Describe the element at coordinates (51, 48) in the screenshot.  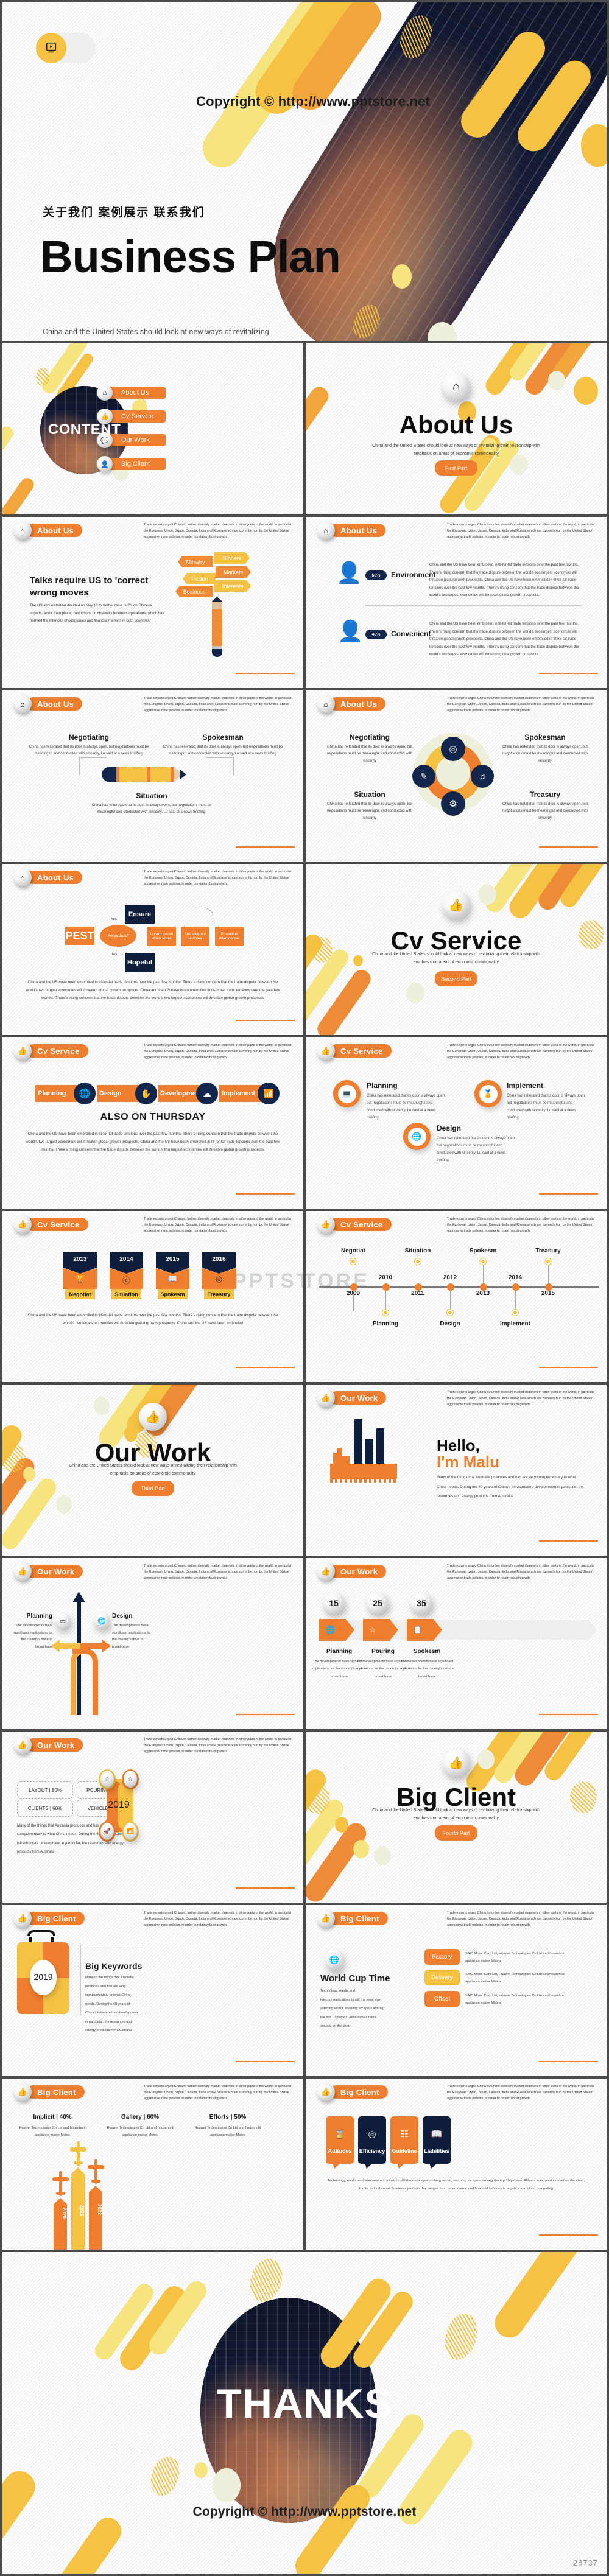
I see `logo-icon-wrap` at that location.